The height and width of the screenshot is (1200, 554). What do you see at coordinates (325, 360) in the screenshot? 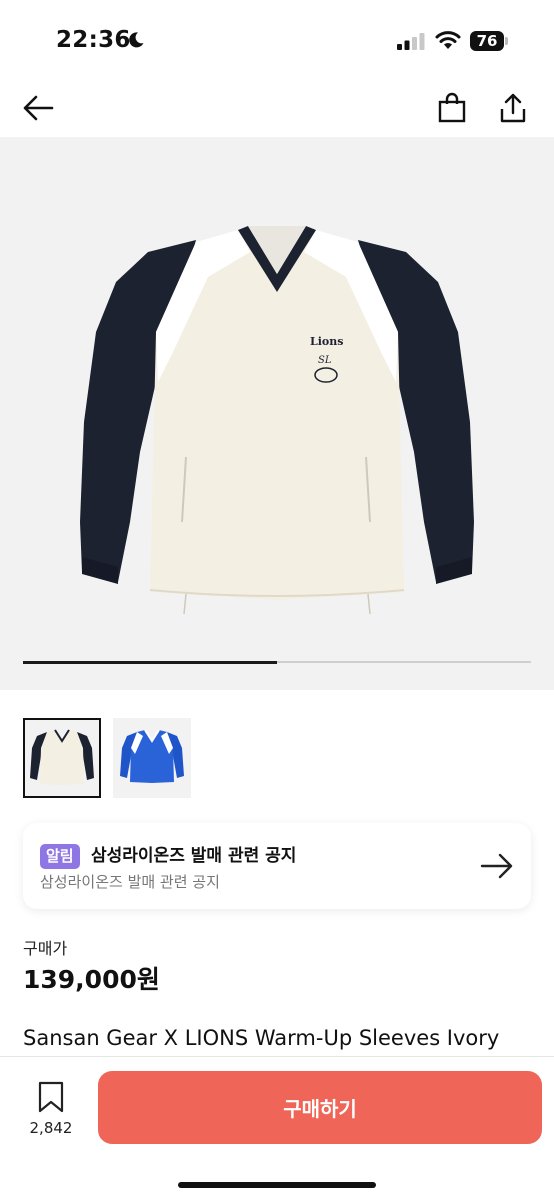
I see `svg-text: SL` at bounding box center [325, 360].